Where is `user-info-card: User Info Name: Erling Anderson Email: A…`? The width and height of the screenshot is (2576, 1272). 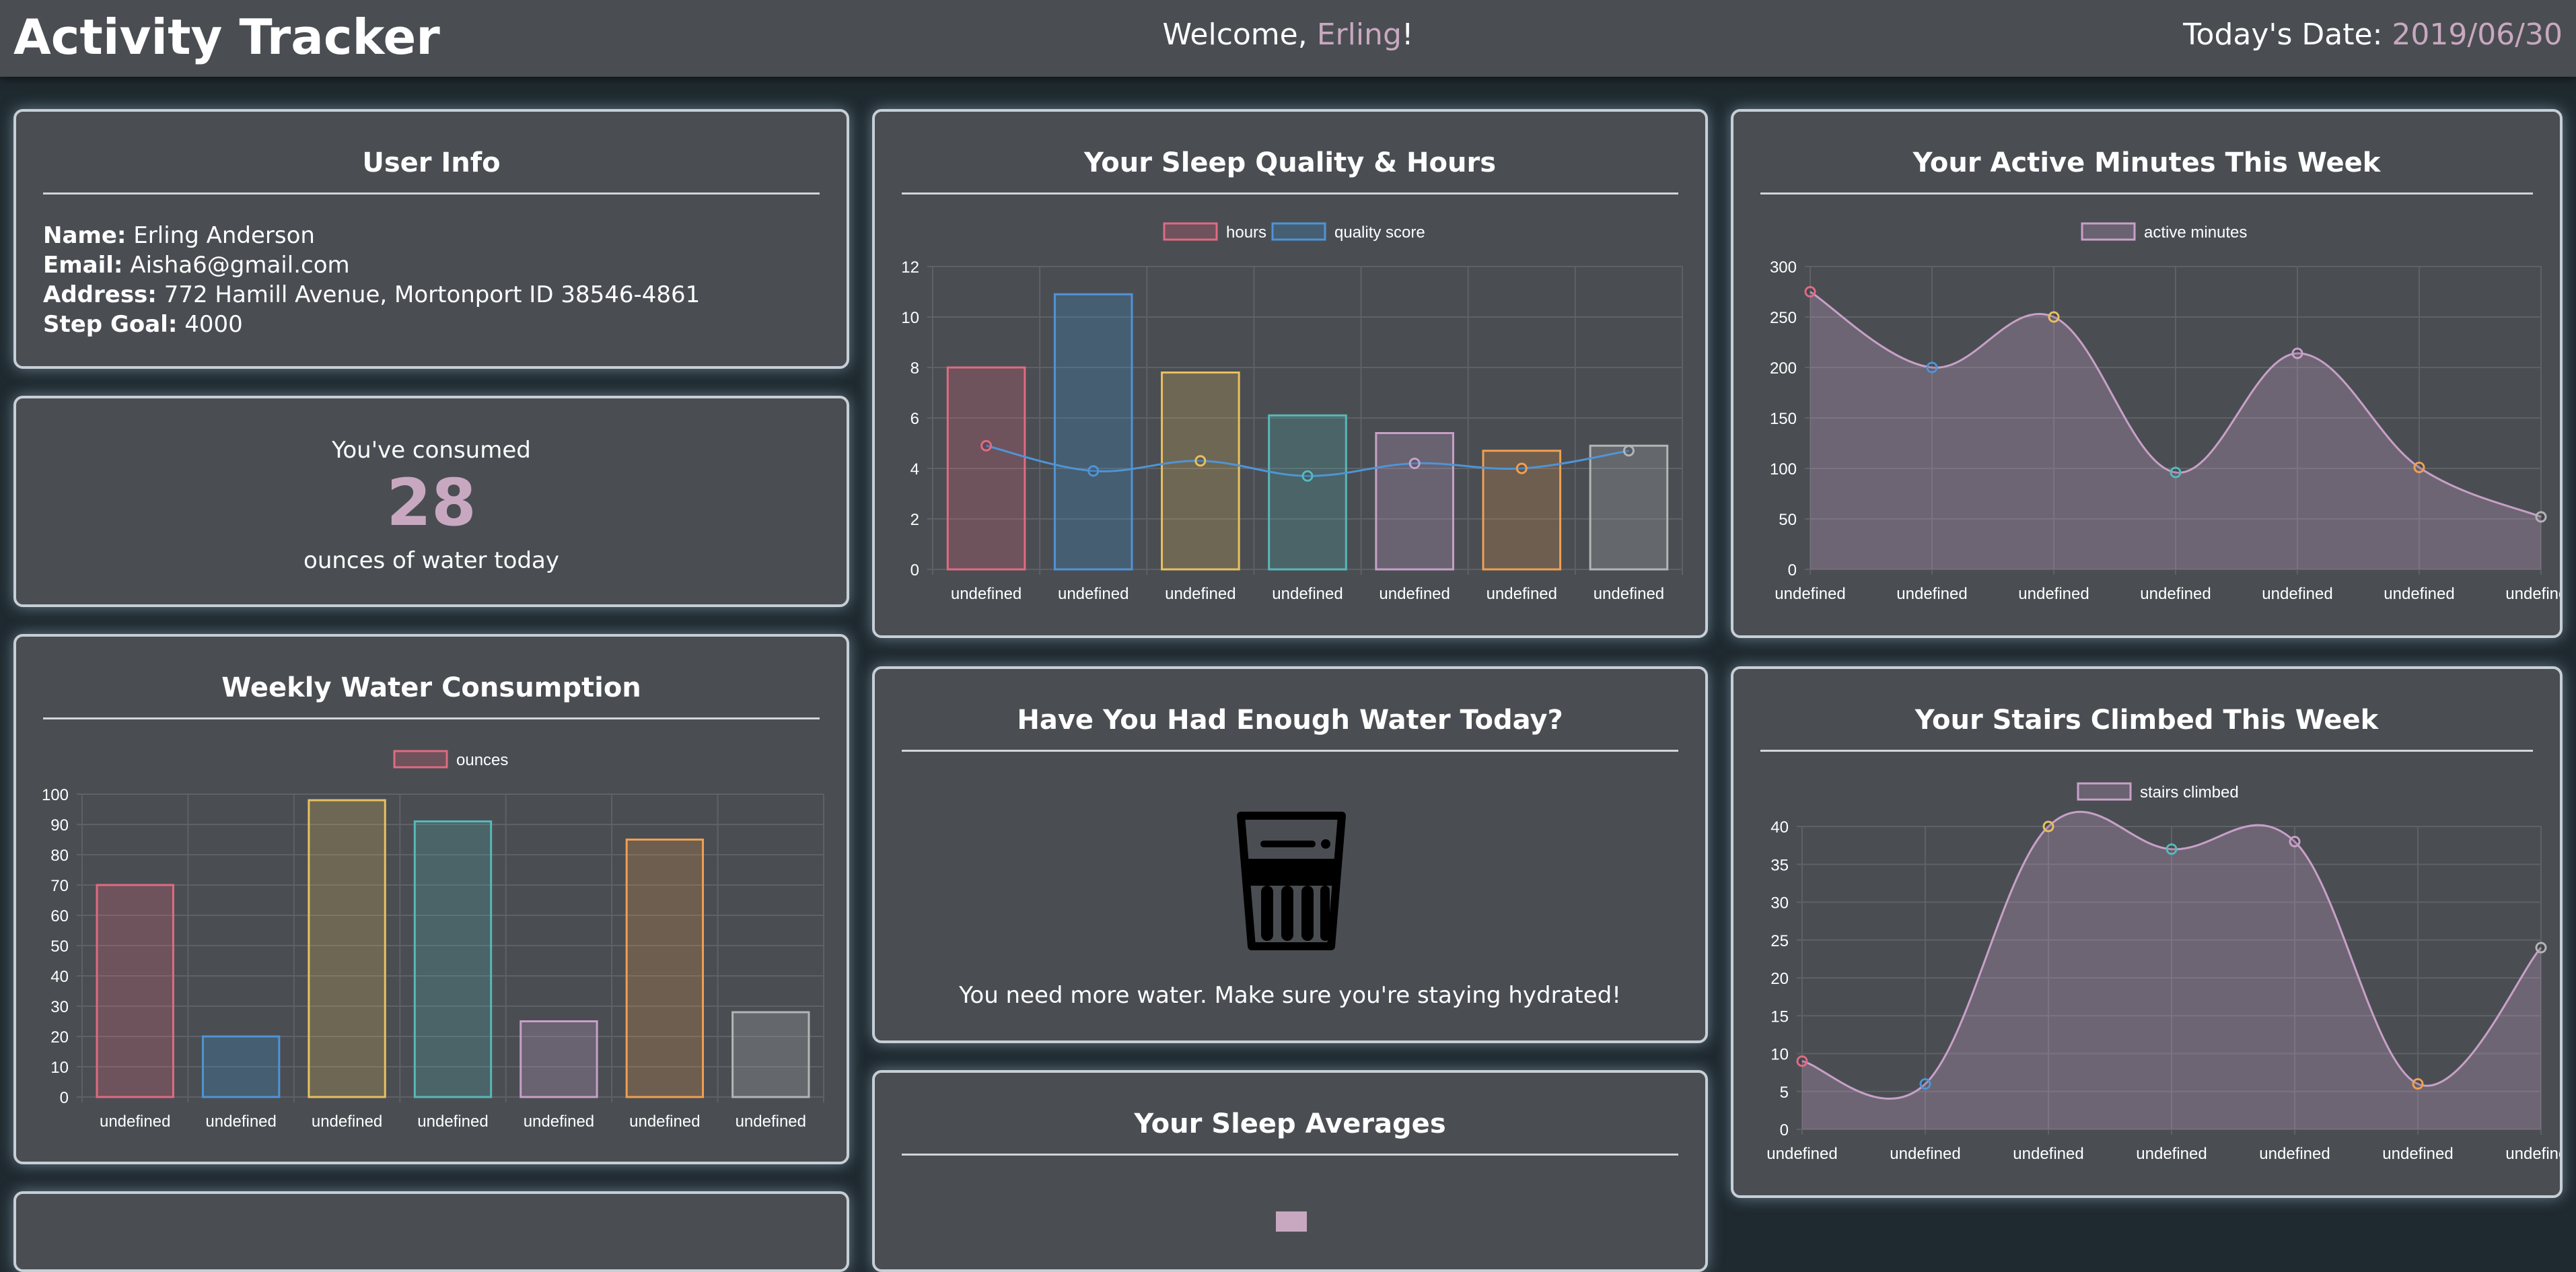
user-info-card: User Info Name: Erling Anderson Email: A… is located at coordinates (431, 239).